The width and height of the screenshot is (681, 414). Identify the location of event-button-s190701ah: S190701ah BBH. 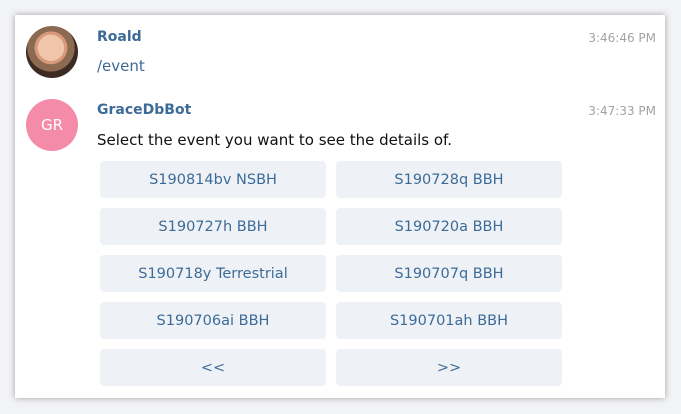
(449, 320).